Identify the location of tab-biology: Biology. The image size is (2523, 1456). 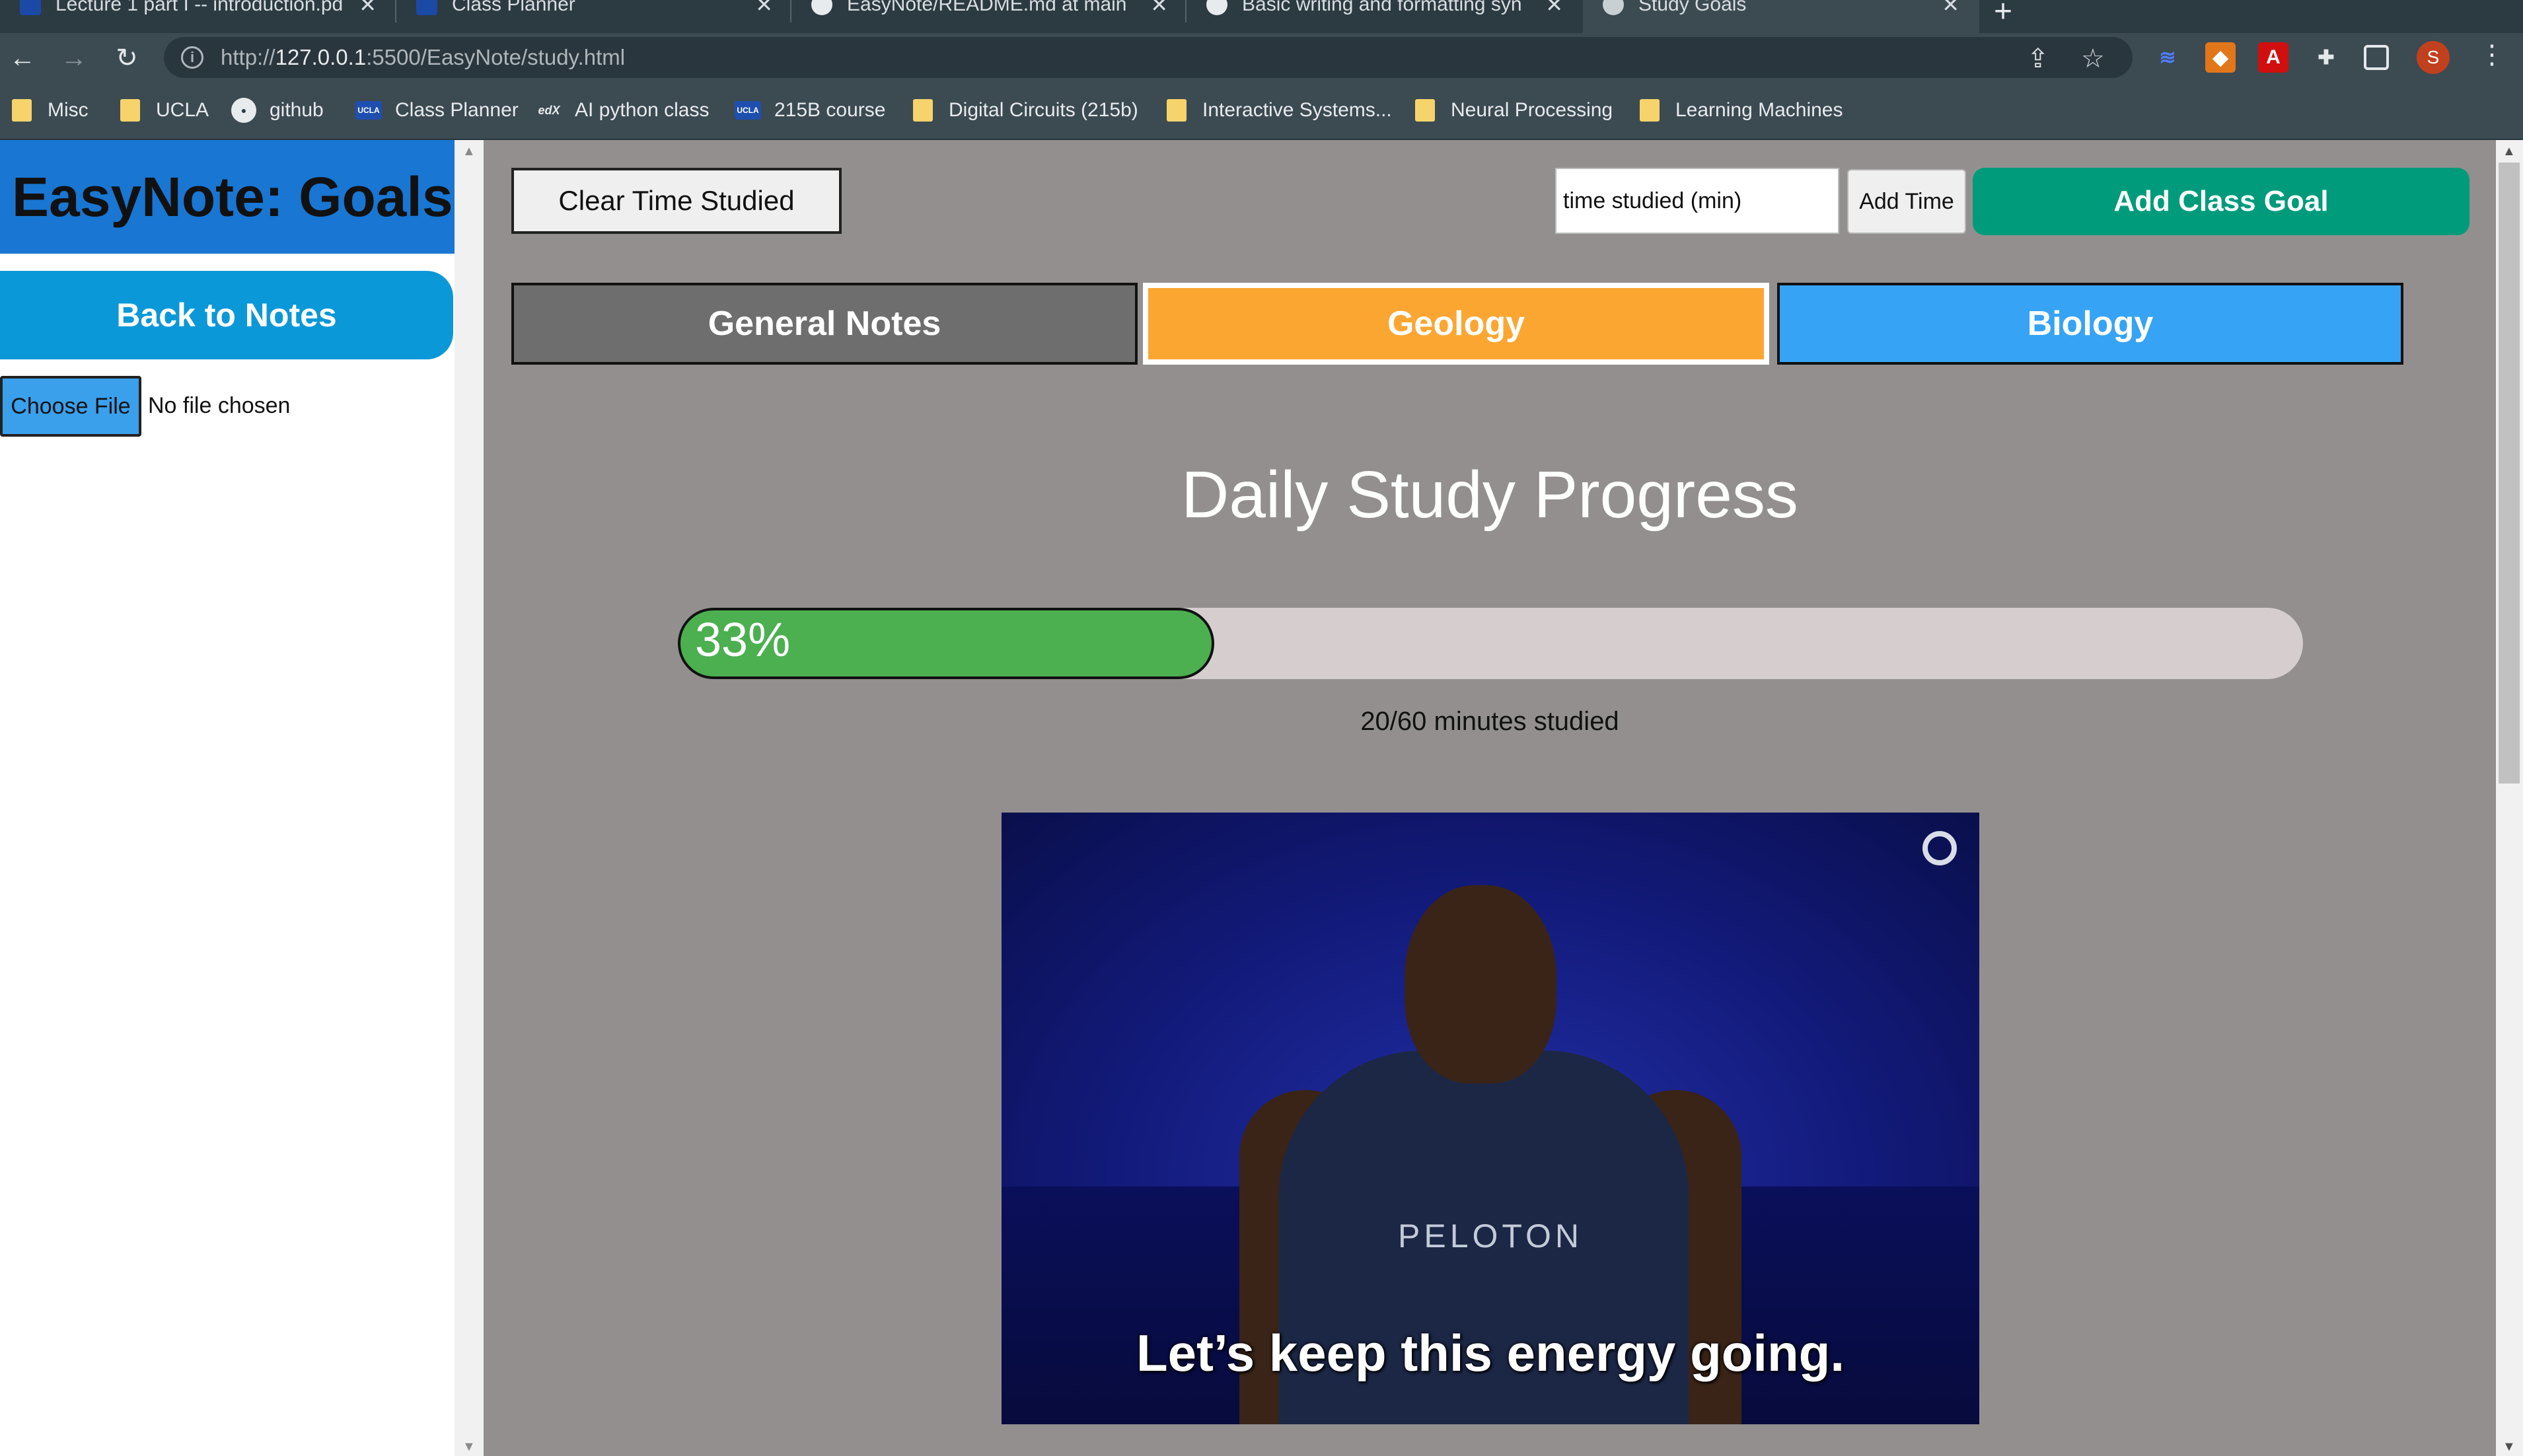
(2090, 324).